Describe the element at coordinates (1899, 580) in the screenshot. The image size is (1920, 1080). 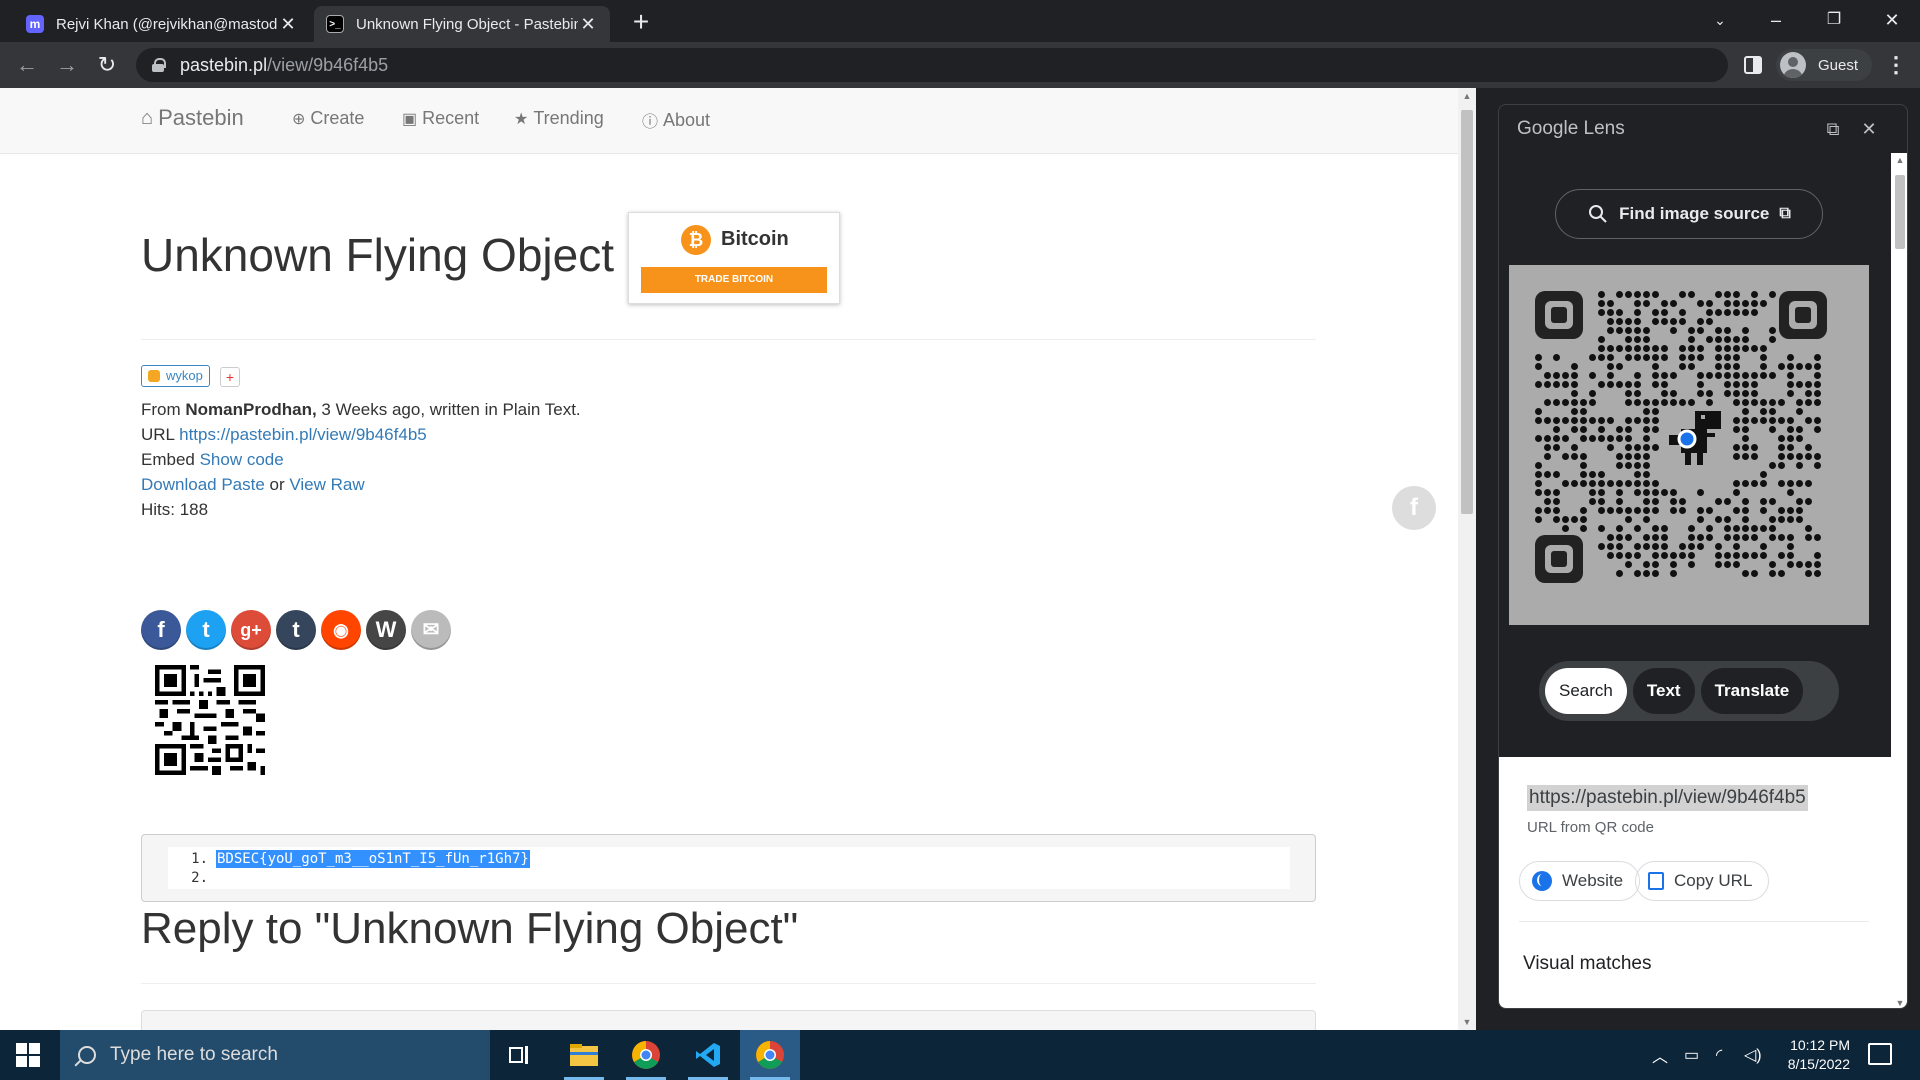
I see `lens-scrollbar: ▲ ▼` at that location.